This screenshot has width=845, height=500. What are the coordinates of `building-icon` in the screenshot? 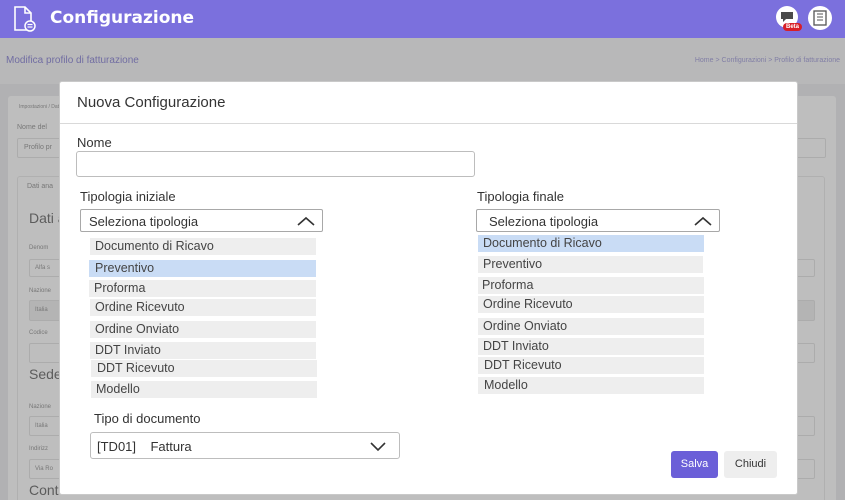 It's located at (820, 18).